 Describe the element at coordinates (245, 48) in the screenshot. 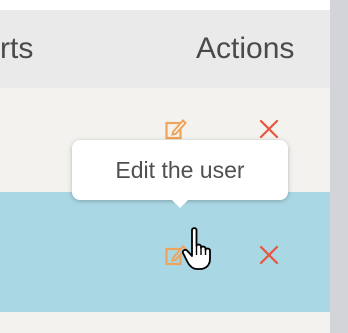

I see `column-header-actions: Actions` at that location.